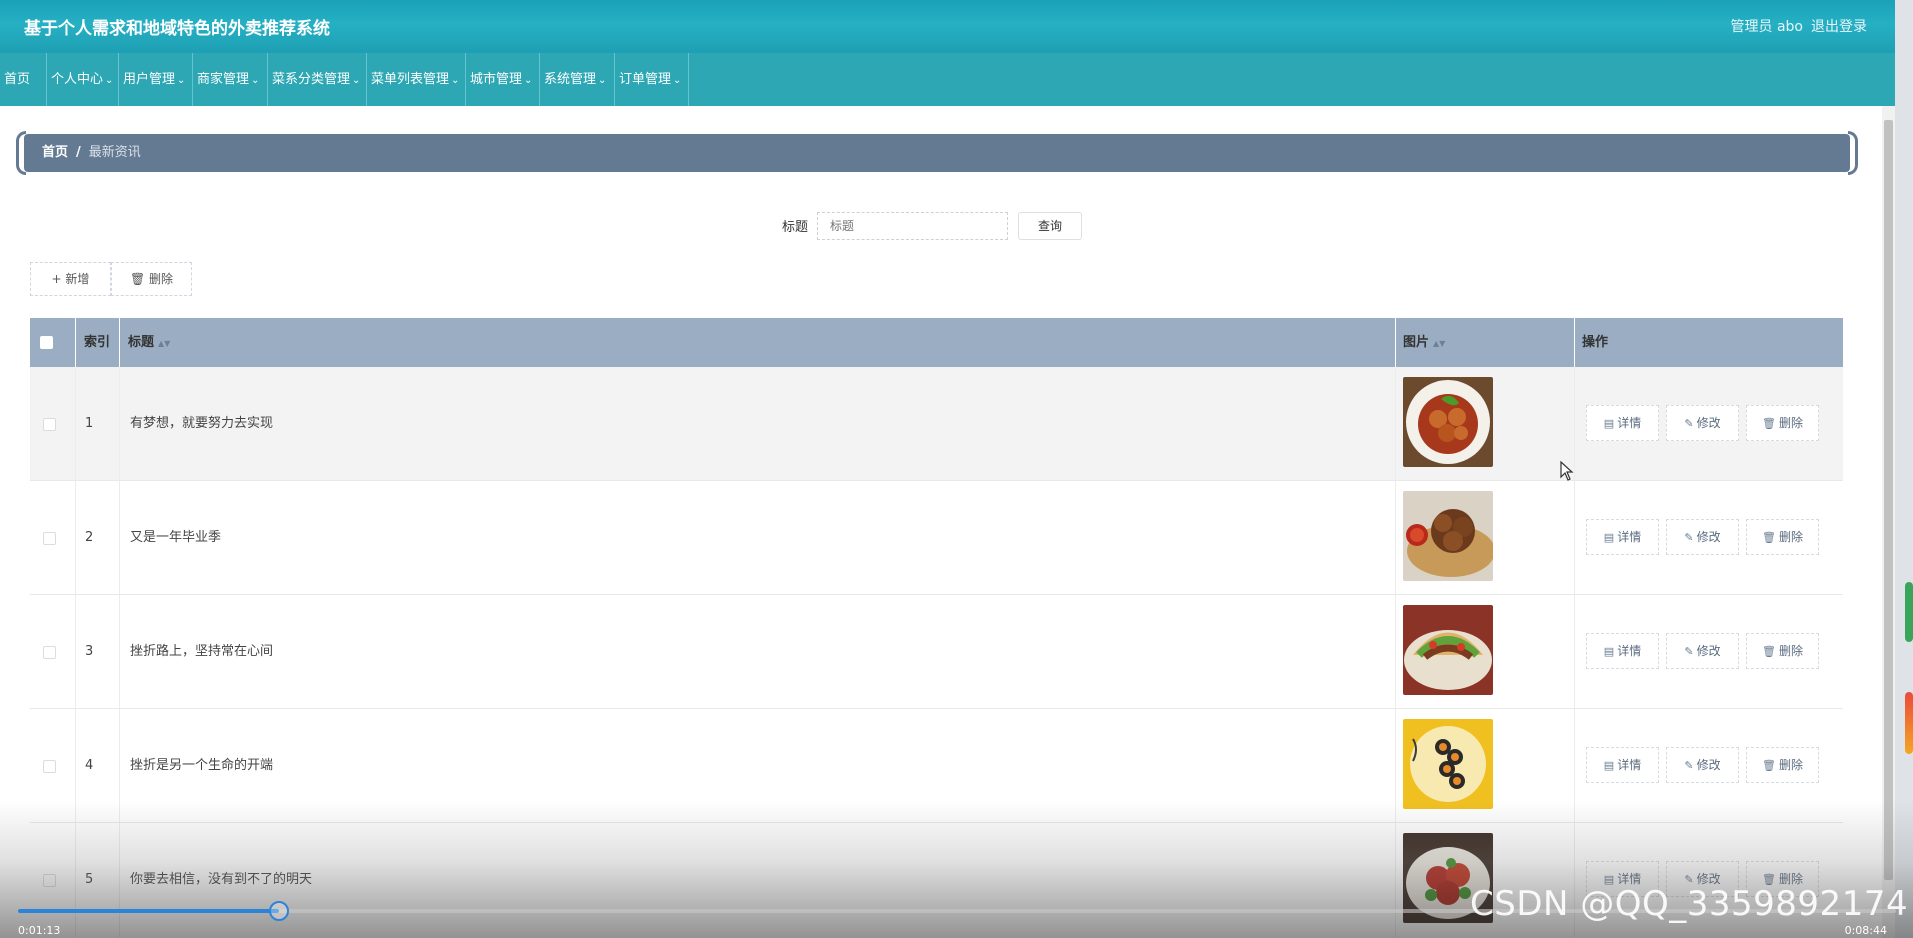 Image resolution: width=1913 pixels, height=938 pixels. What do you see at coordinates (1904, 469) in the screenshot?
I see `window-edge` at bounding box center [1904, 469].